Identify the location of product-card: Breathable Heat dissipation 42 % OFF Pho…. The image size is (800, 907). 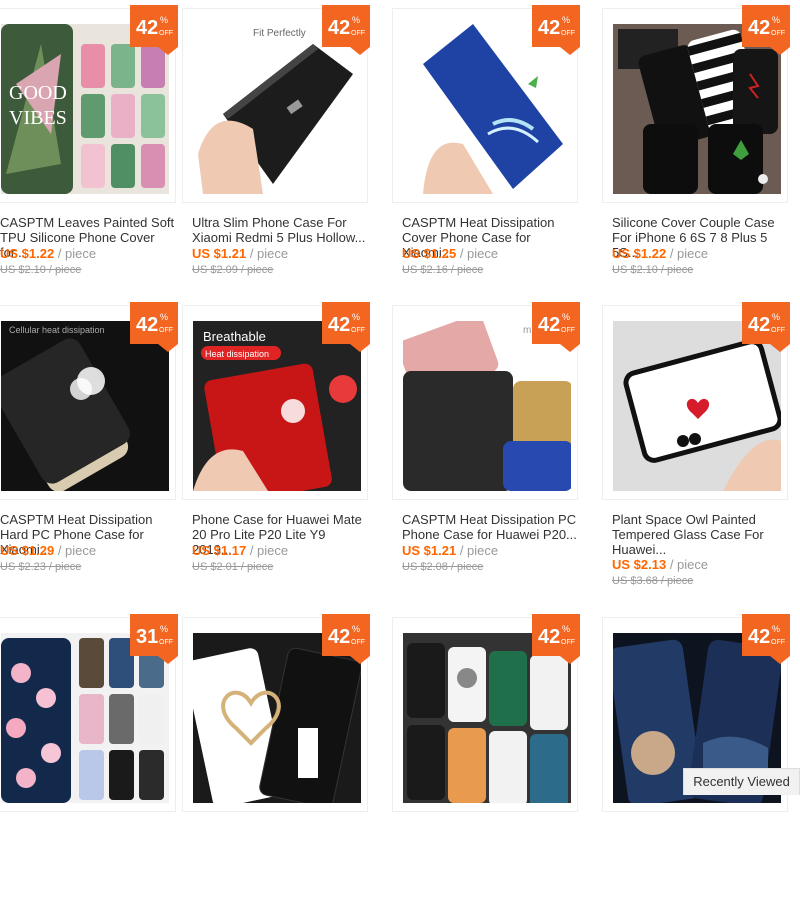
(276, 448).